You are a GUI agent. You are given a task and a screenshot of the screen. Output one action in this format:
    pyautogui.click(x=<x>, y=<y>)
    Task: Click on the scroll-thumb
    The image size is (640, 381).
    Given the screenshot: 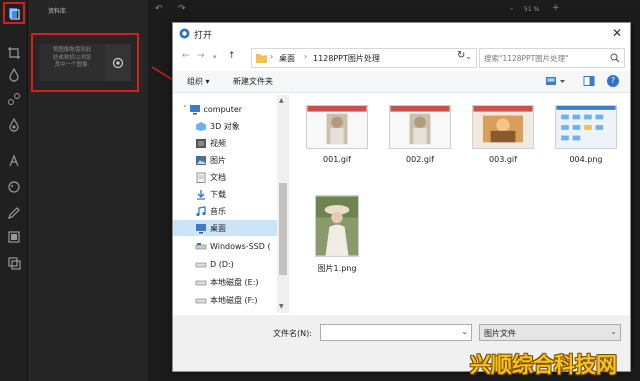 What is the action you would take?
    pyautogui.click(x=283, y=229)
    